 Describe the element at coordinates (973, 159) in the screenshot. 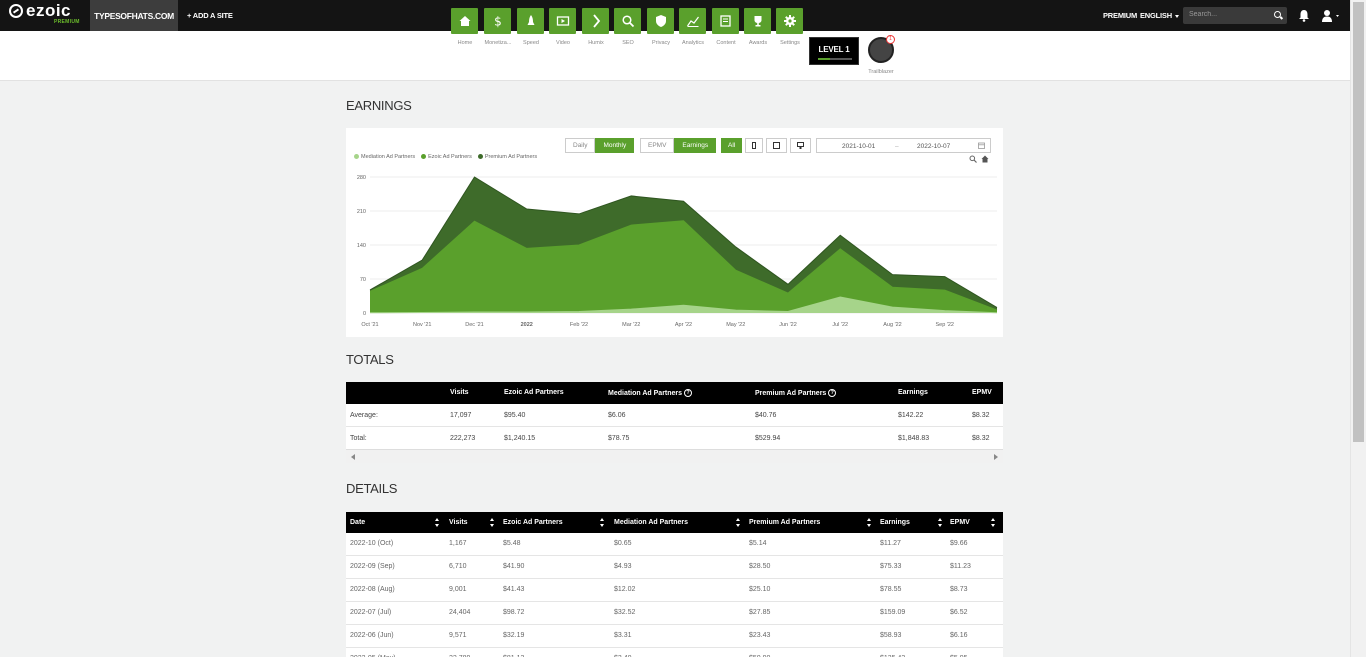

I see `zoom-icon` at that location.